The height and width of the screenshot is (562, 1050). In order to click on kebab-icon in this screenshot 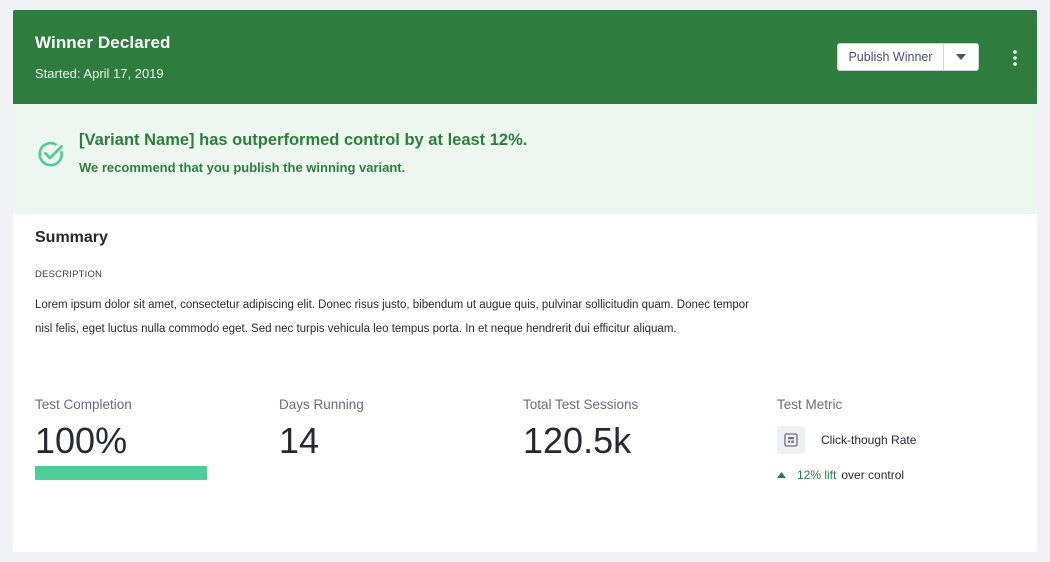, I will do `click(1015, 58)`.